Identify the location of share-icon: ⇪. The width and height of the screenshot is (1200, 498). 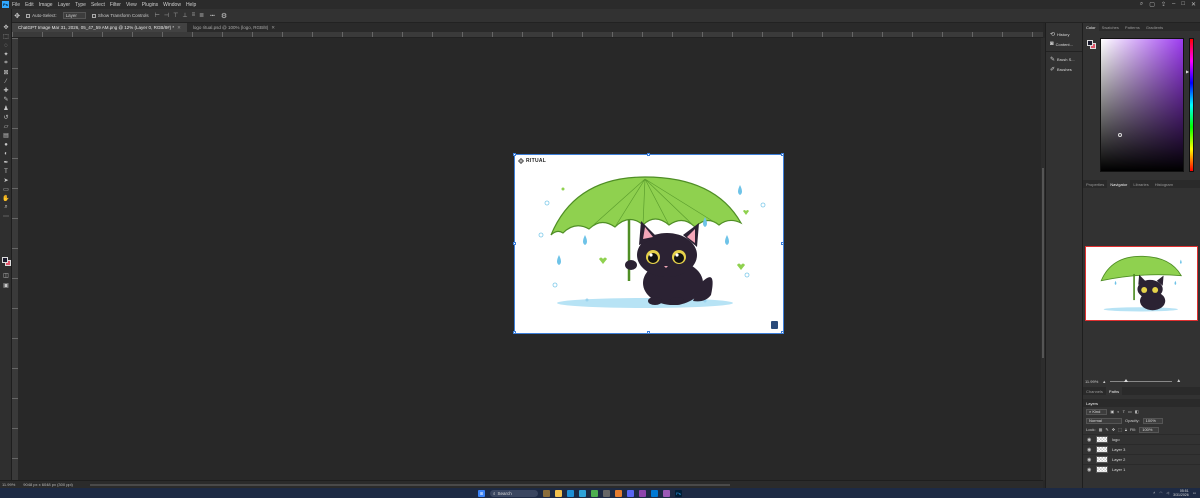
(1163, 4).